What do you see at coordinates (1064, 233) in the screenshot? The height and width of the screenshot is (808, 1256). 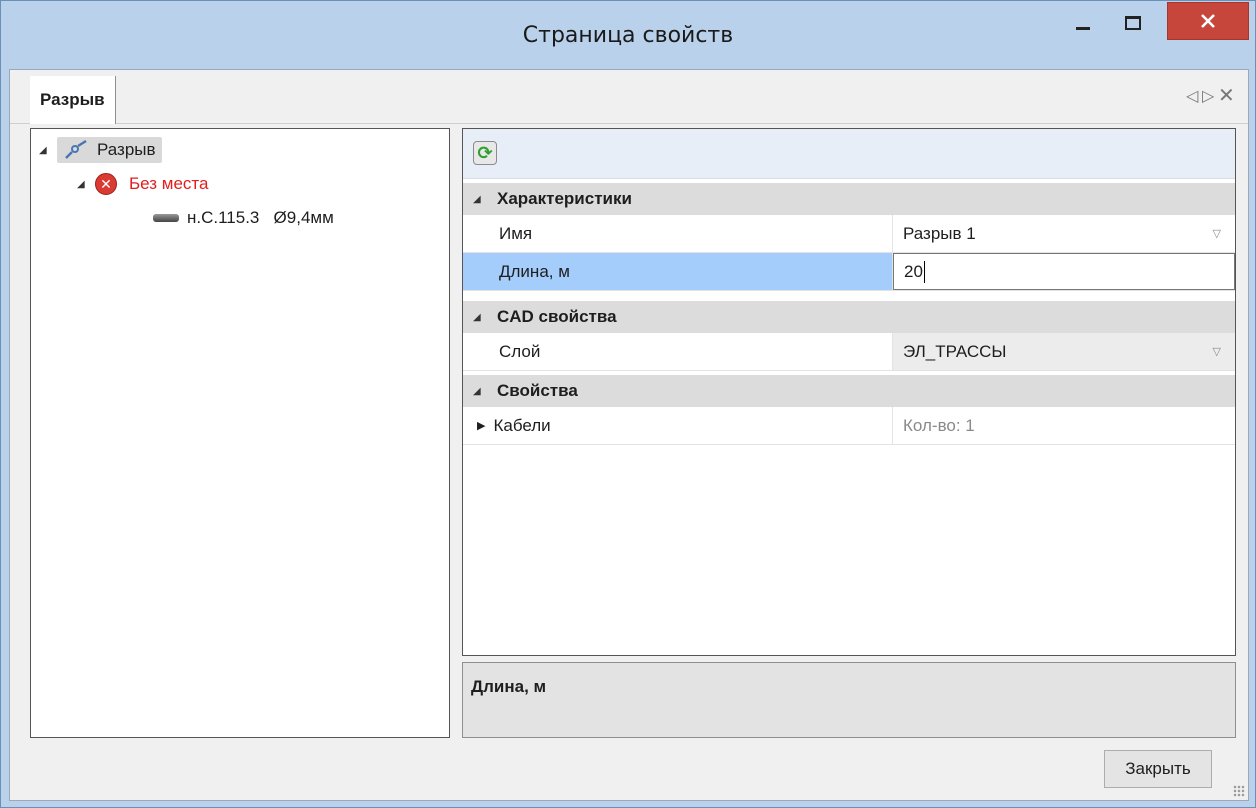 I see `property-value-name: Разрыв 1 ▽` at bounding box center [1064, 233].